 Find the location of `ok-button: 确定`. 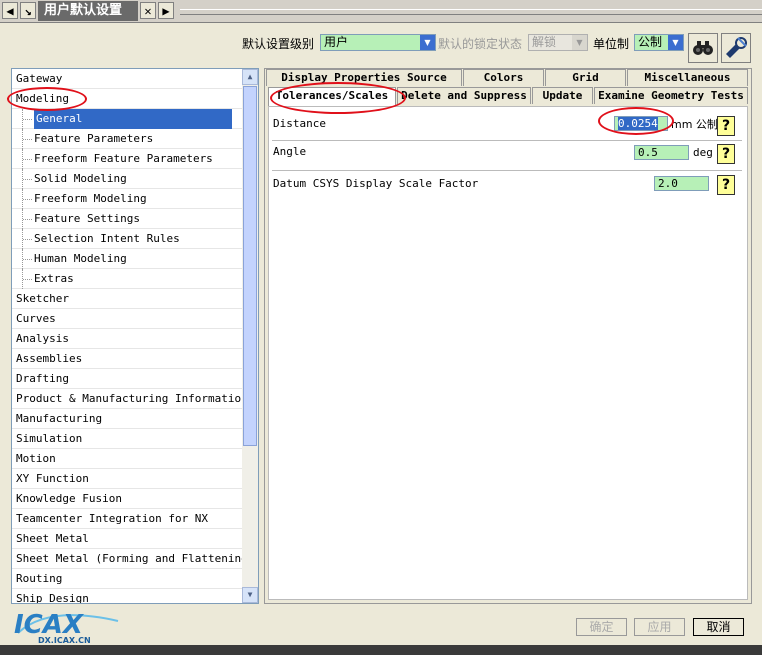

ok-button: 确定 is located at coordinates (601, 627).